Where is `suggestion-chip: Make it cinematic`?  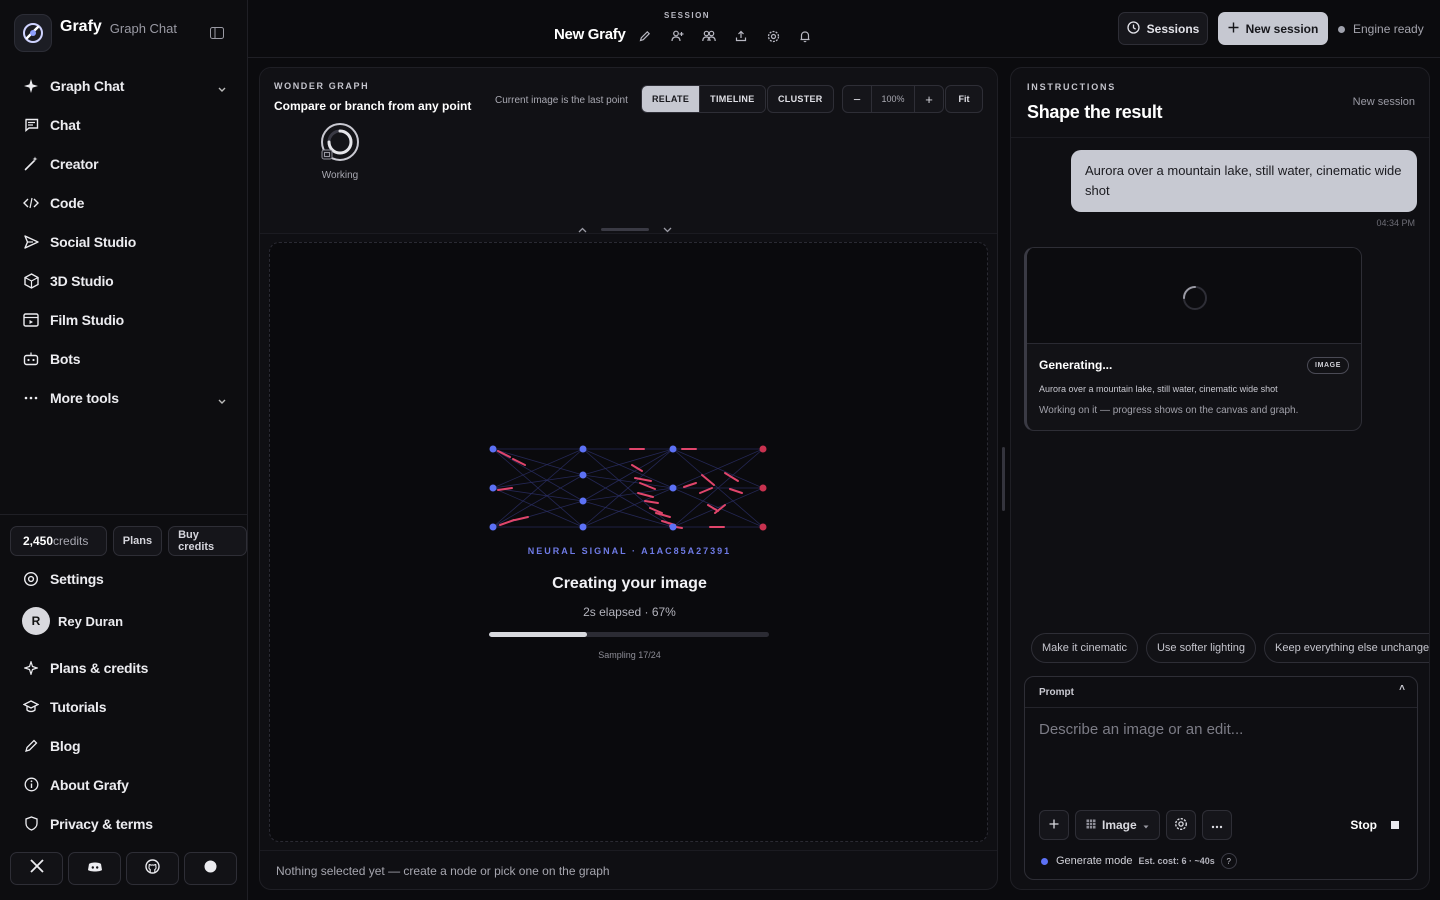 suggestion-chip: Make it cinematic is located at coordinates (1084, 648).